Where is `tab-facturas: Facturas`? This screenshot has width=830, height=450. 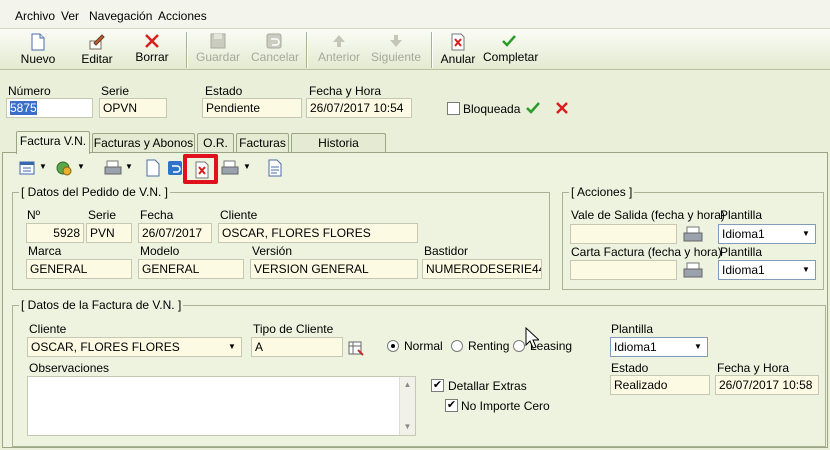 tab-facturas: Facturas is located at coordinates (262, 143).